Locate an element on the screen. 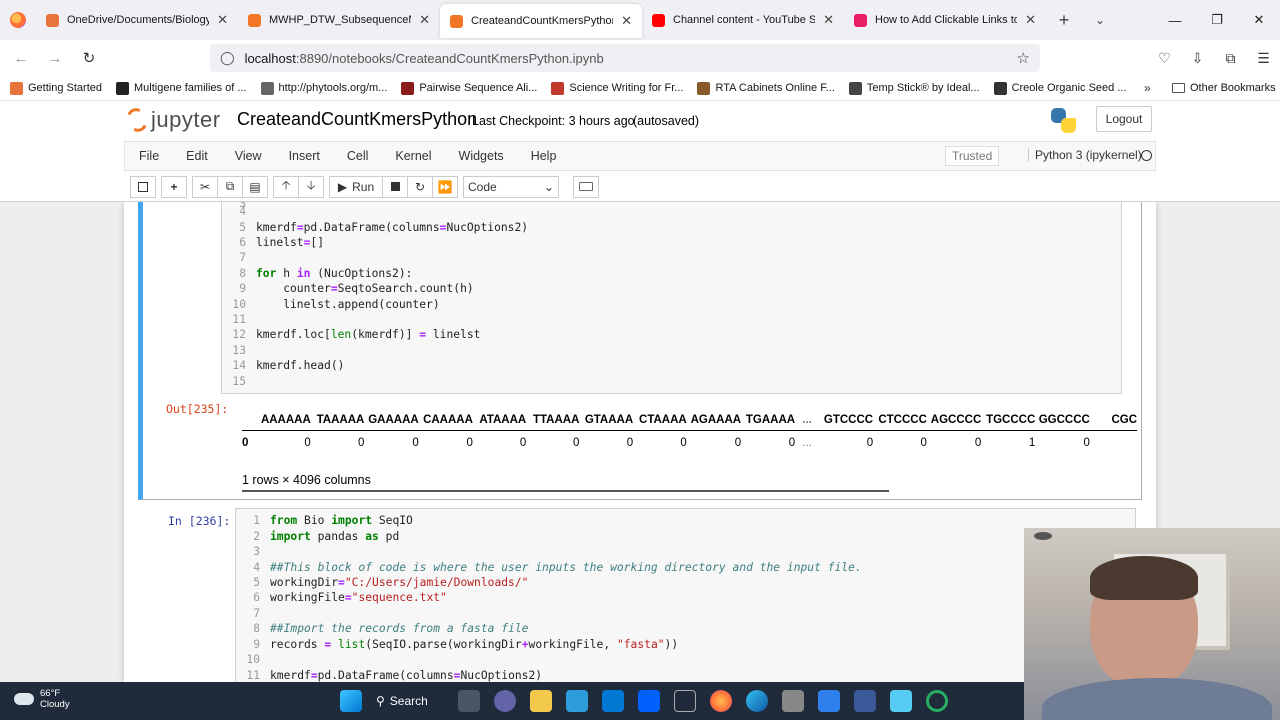  jupyter-toolbar: + ✂ ⧉ ▤ 🡡 🡣 ▶ Run ↻ ⏩ Code ⌄ is located at coordinates (640, 186).